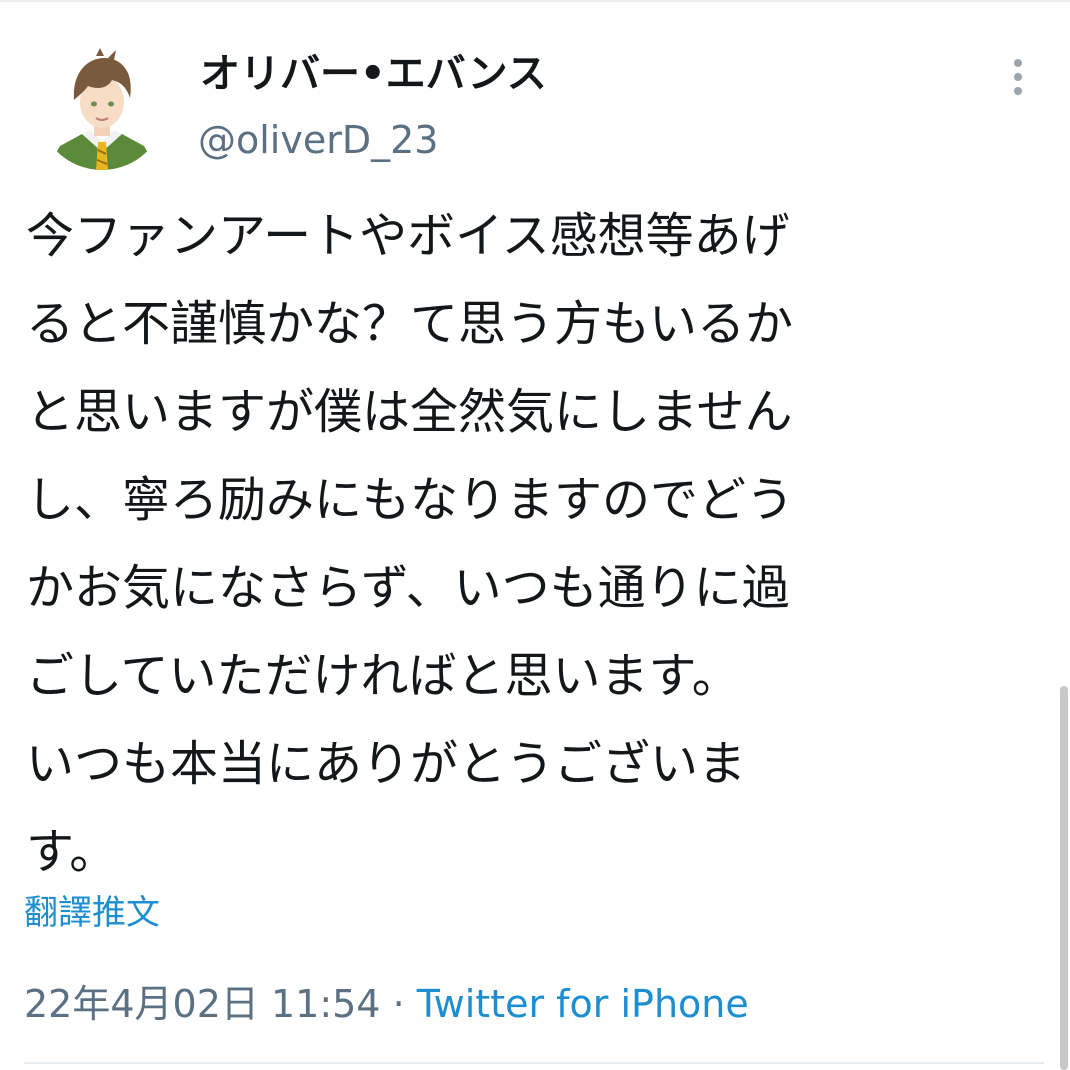 Image resolution: width=1070 pixels, height=1070 pixels. I want to click on display-name: オリバー•エバンス, so click(373, 74).